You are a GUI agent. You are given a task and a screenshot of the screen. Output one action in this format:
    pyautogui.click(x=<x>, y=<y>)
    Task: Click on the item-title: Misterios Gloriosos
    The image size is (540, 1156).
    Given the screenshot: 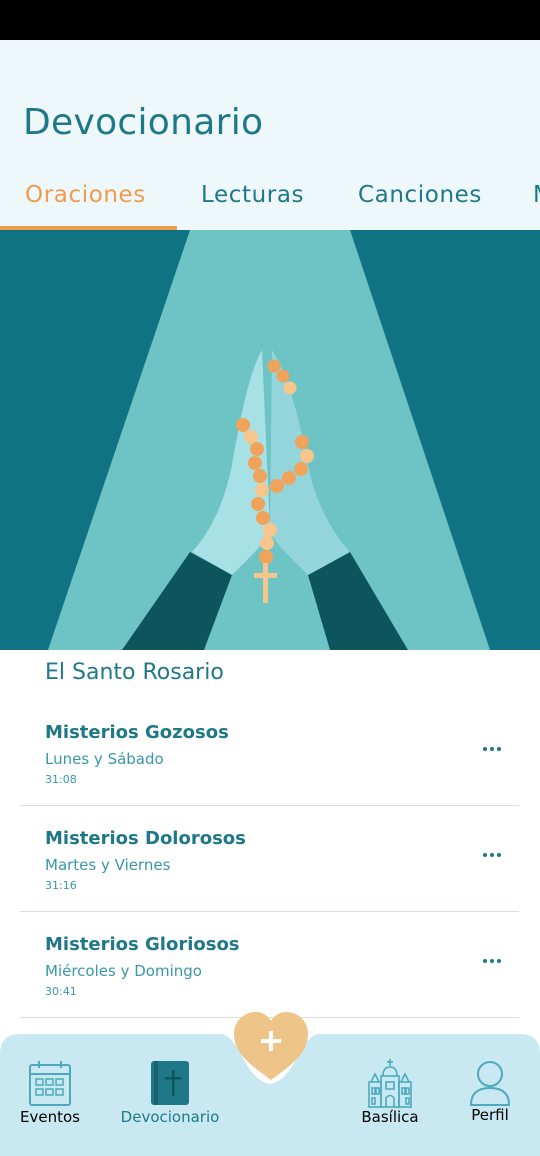 What is the action you would take?
    pyautogui.click(x=142, y=944)
    